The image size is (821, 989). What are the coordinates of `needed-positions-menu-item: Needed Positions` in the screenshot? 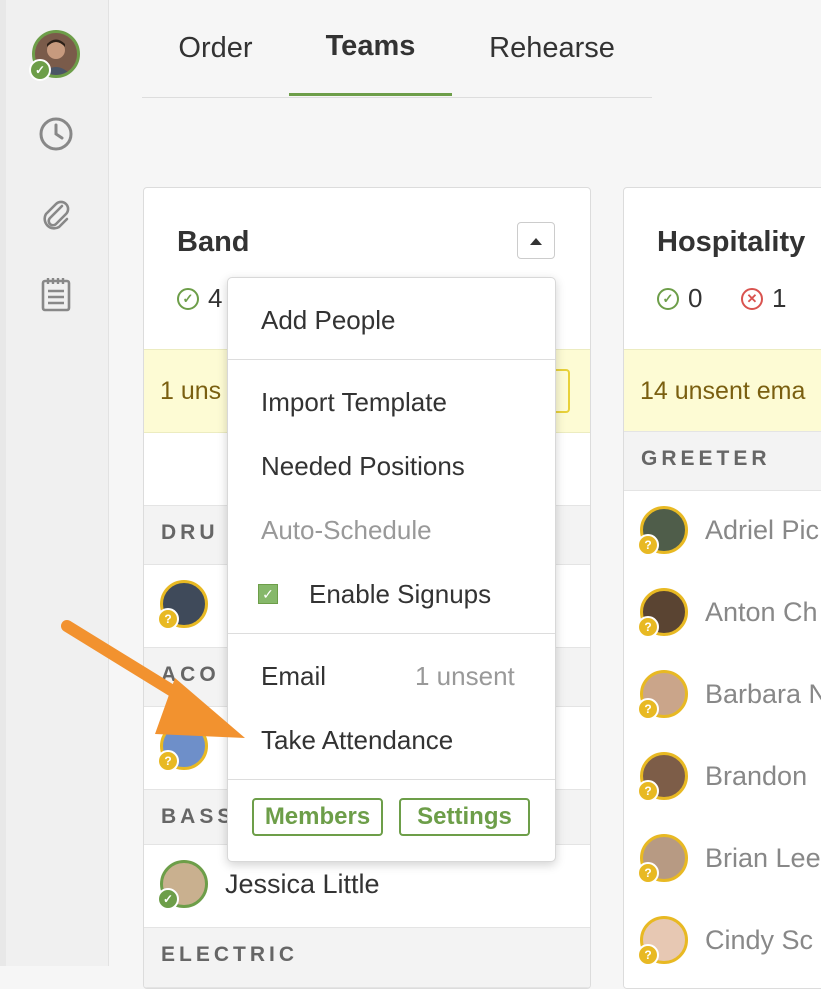 It's located at (363, 466).